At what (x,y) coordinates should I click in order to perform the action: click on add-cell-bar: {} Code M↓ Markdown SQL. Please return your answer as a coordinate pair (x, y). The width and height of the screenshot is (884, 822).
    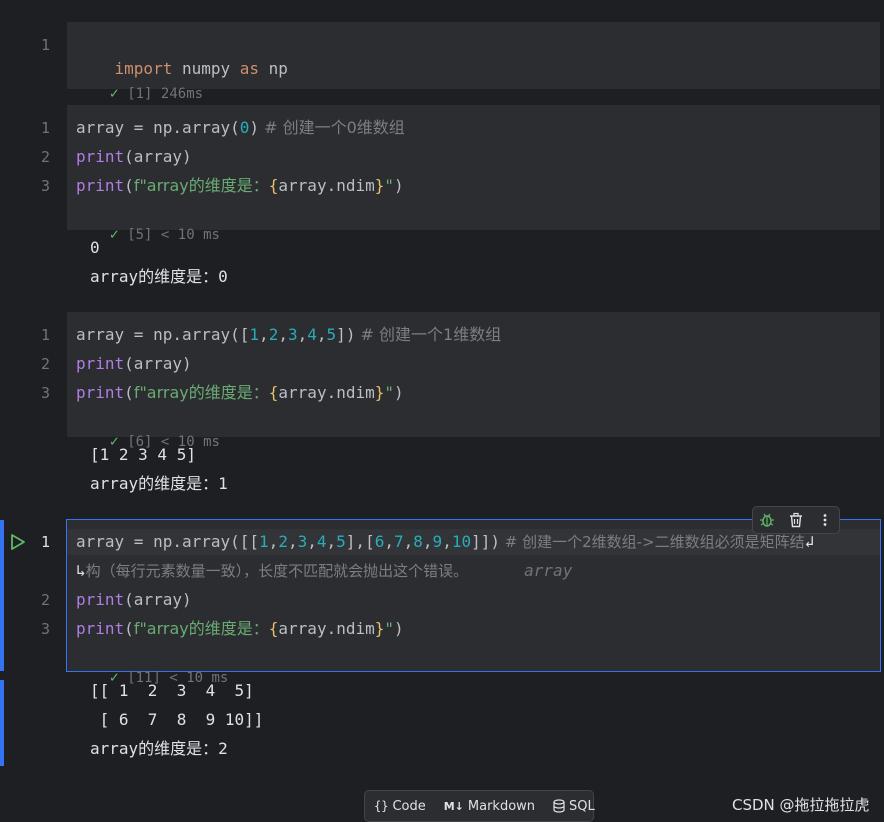
    Looking at the image, I should click on (479, 806).